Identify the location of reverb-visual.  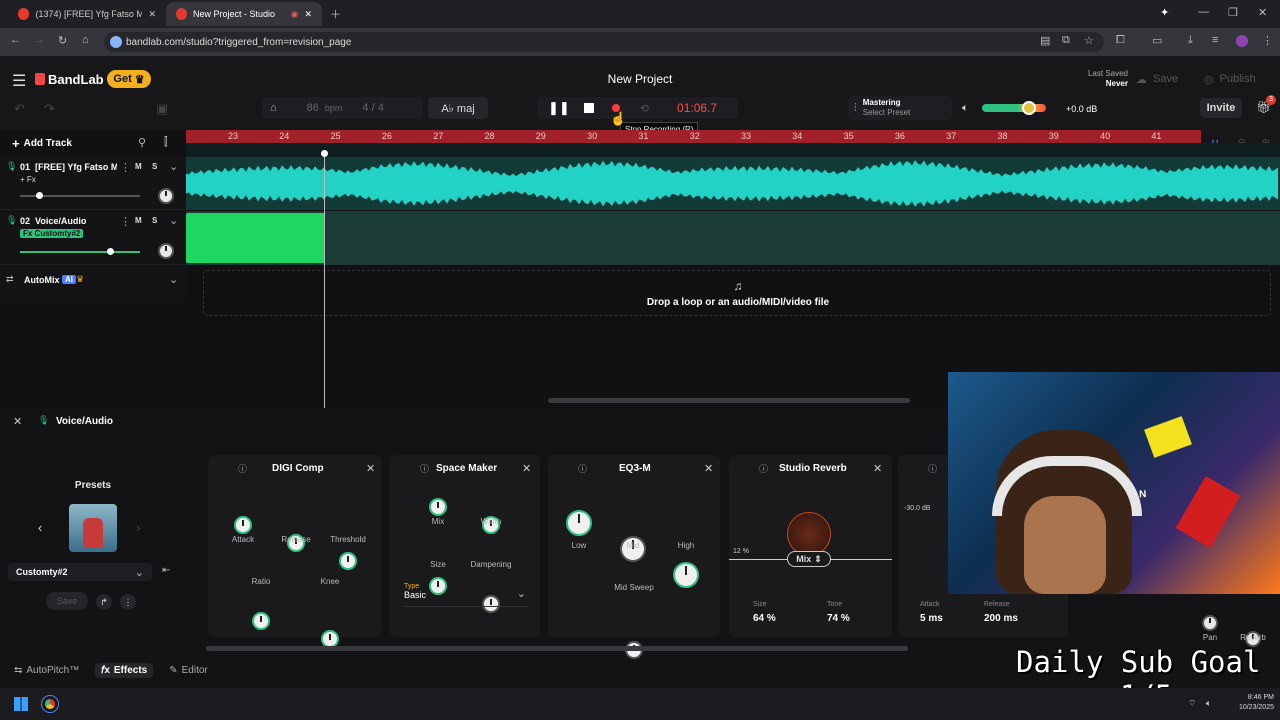
(809, 534).